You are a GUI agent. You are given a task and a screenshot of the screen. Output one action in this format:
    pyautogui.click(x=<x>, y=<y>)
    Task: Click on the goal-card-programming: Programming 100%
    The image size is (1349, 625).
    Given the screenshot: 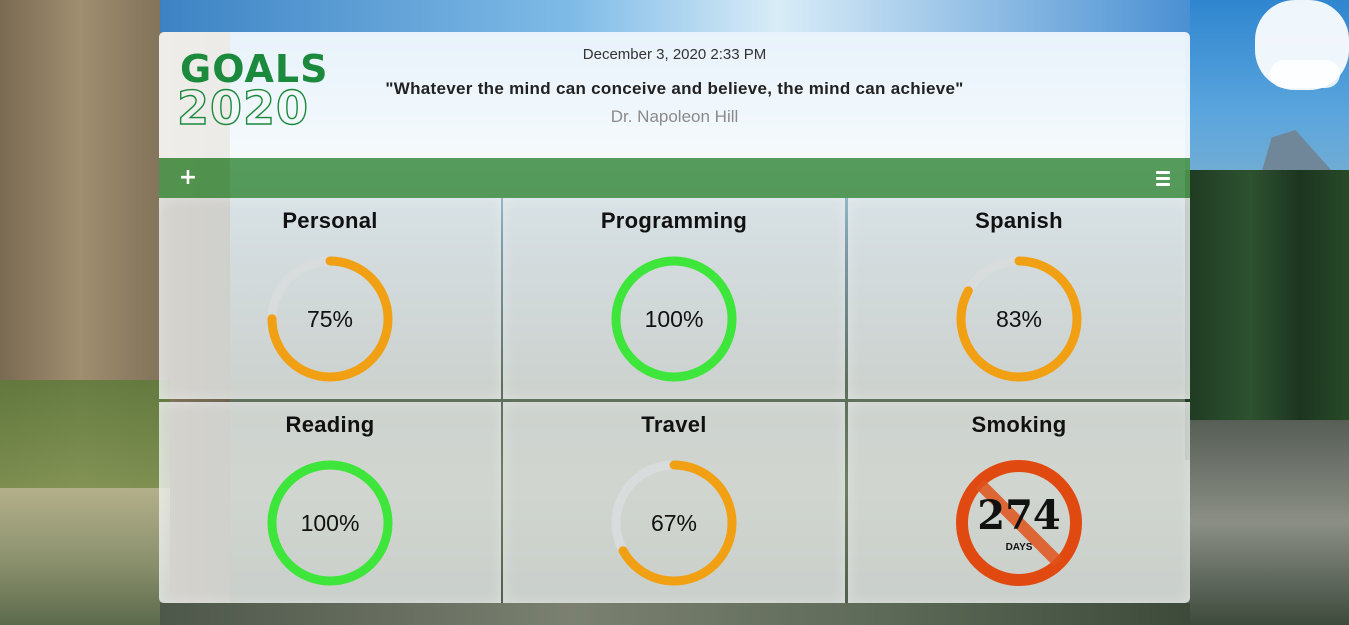 What is the action you would take?
    pyautogui.click(x=674, y=298)
    